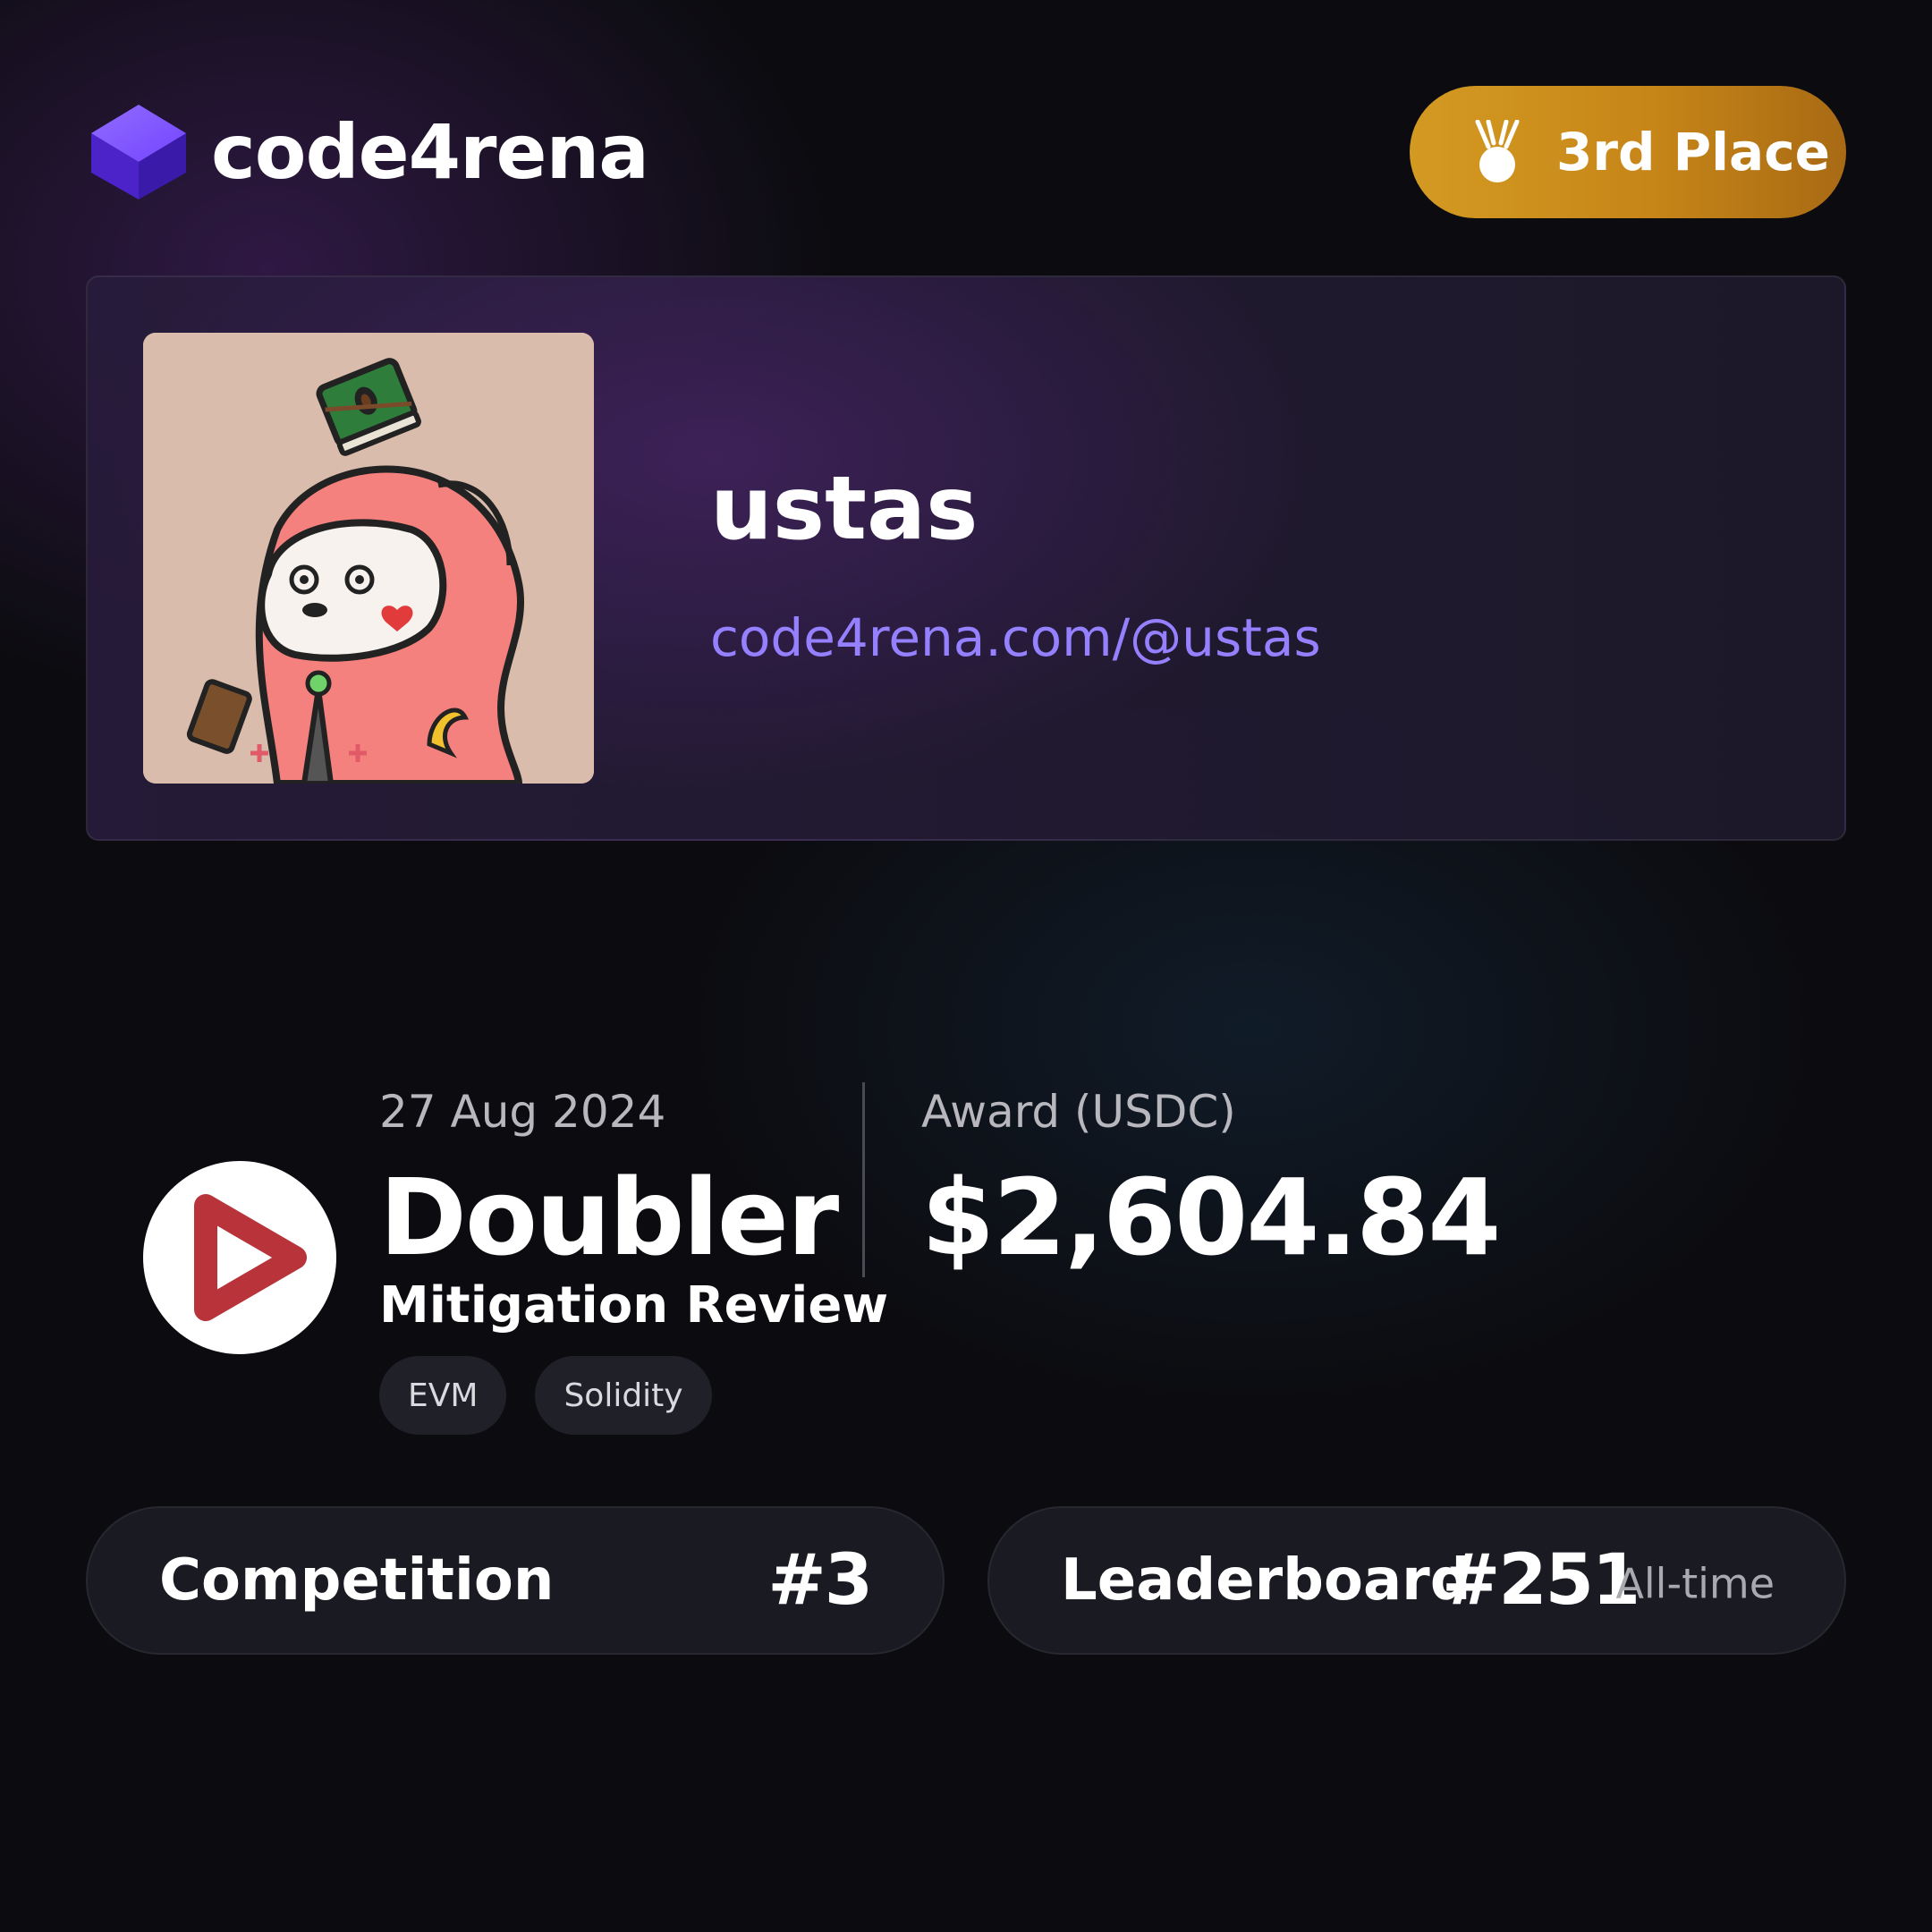 This screenshot has height=1932, width=1932. Describe the element at coordinates (1015, 638) in the screenshot. I see `profile-link: code4rena.com/@ustas` at that location.